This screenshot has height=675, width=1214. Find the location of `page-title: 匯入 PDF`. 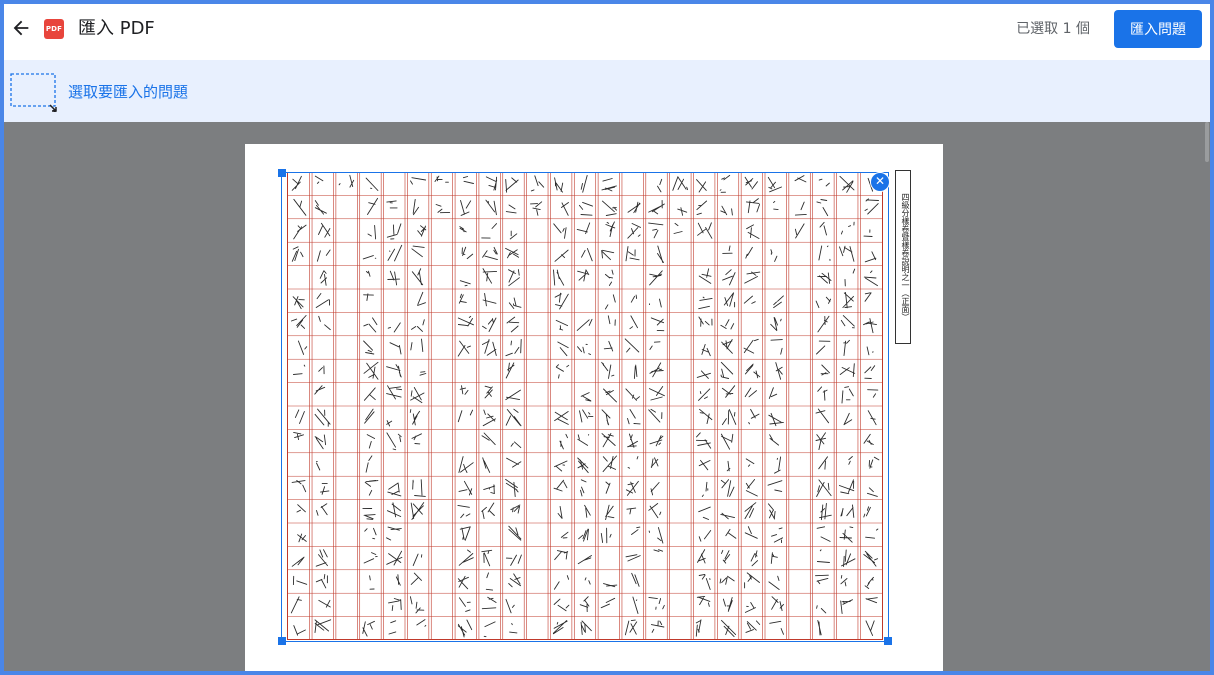

page-title: 匯入 PDF is located at coordinates (116, 28).